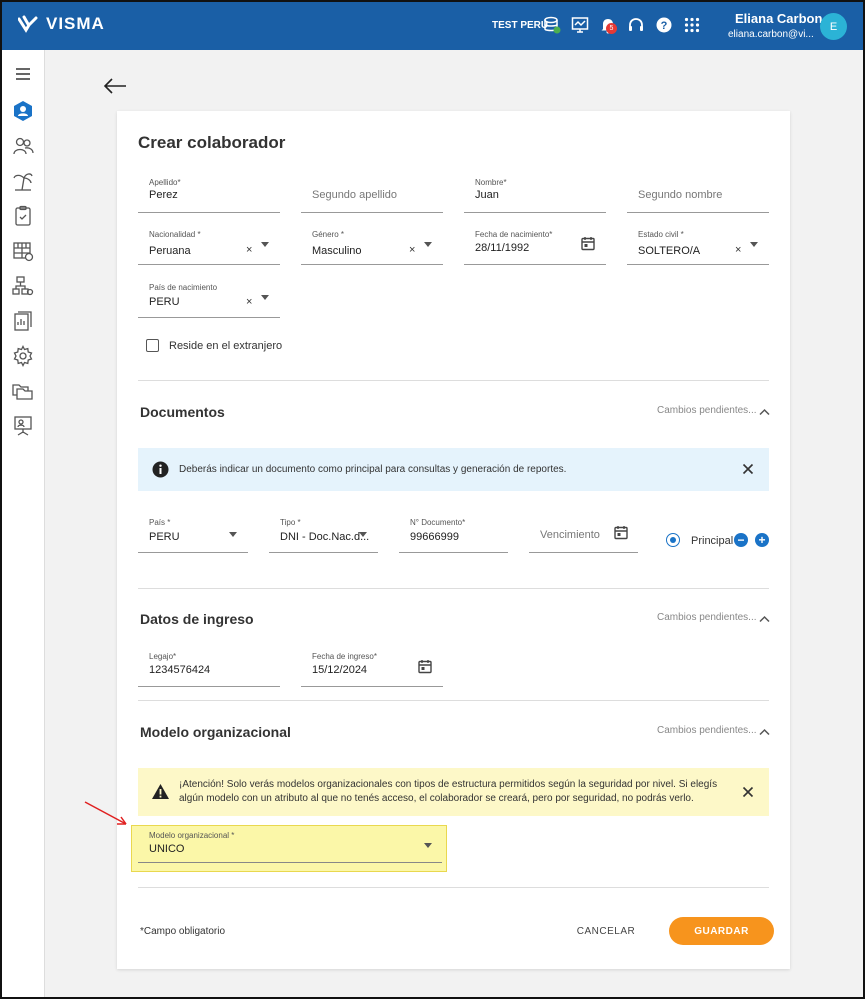 This screenshot has width=865, height=999. What do you see at coordinates (535, 193) in the screenshot?
I see `nombre-field: Nombre* Juan` at bounding box center [535, 193].